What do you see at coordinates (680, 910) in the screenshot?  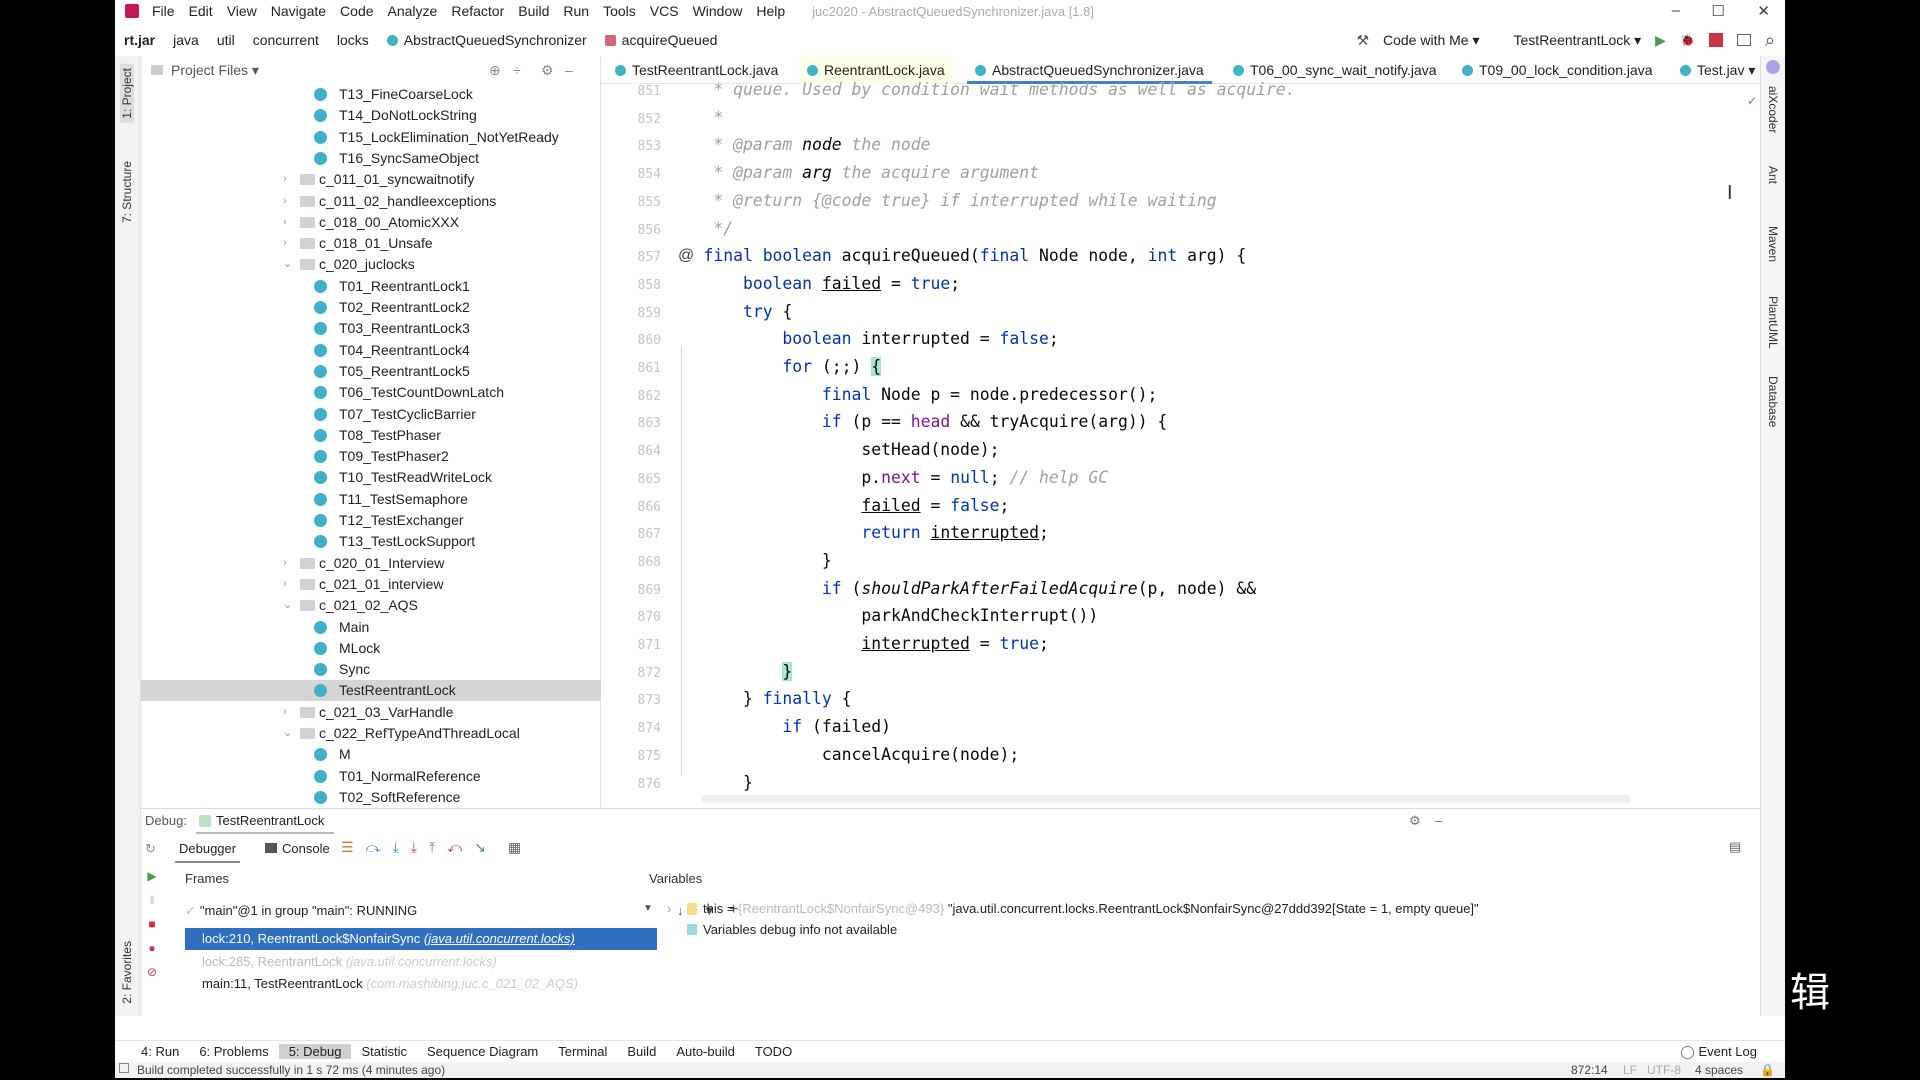 I see `frame-down-icon: ↓` at bounding box center [680, 910].